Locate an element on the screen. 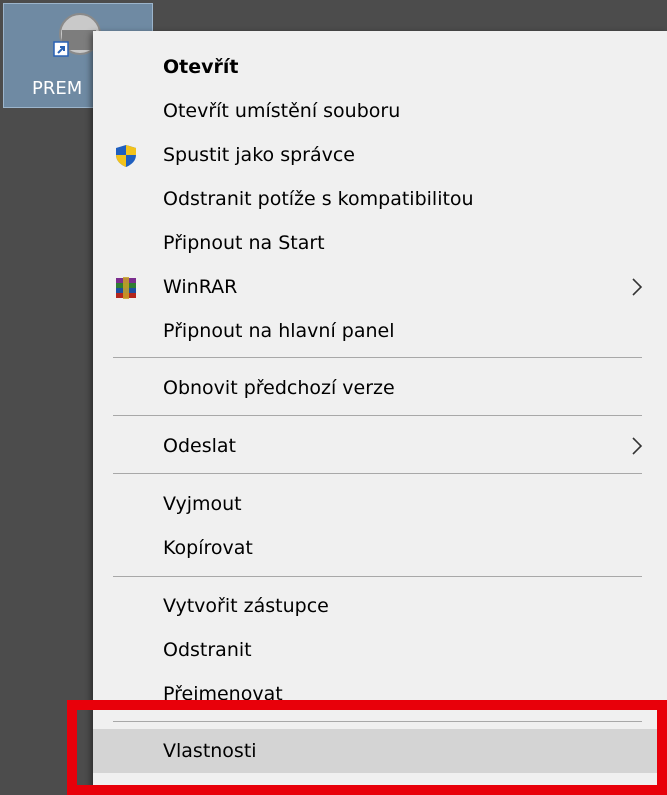  menu-item-pin-to-start: Připnout na Start is located at coordinates (380, 243).